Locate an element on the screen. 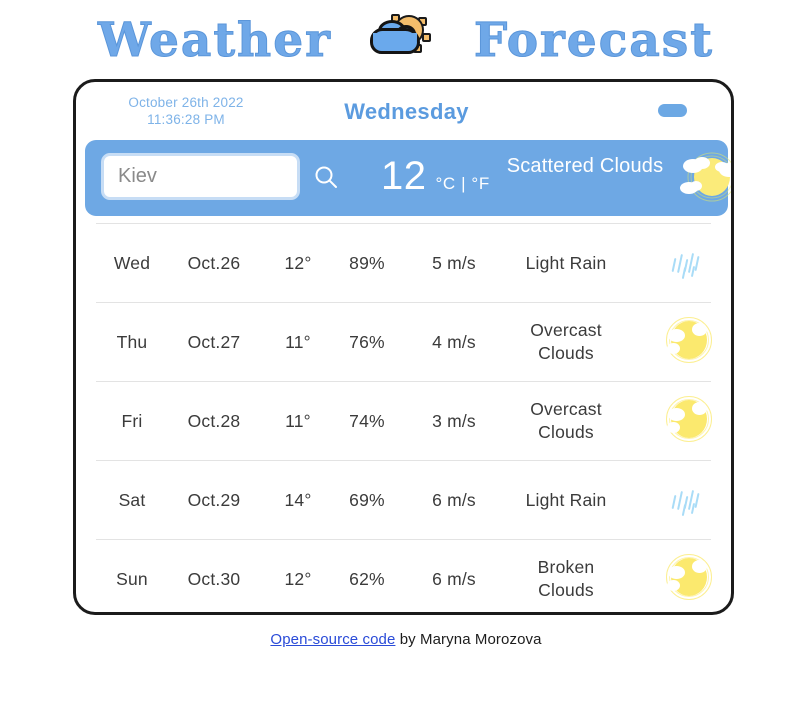 Image resolution: width=812 pixels, height=704 pixels. card-header: October 26th 2022 11:36:28 PM Wednesday is located at coordinates (403, 109).